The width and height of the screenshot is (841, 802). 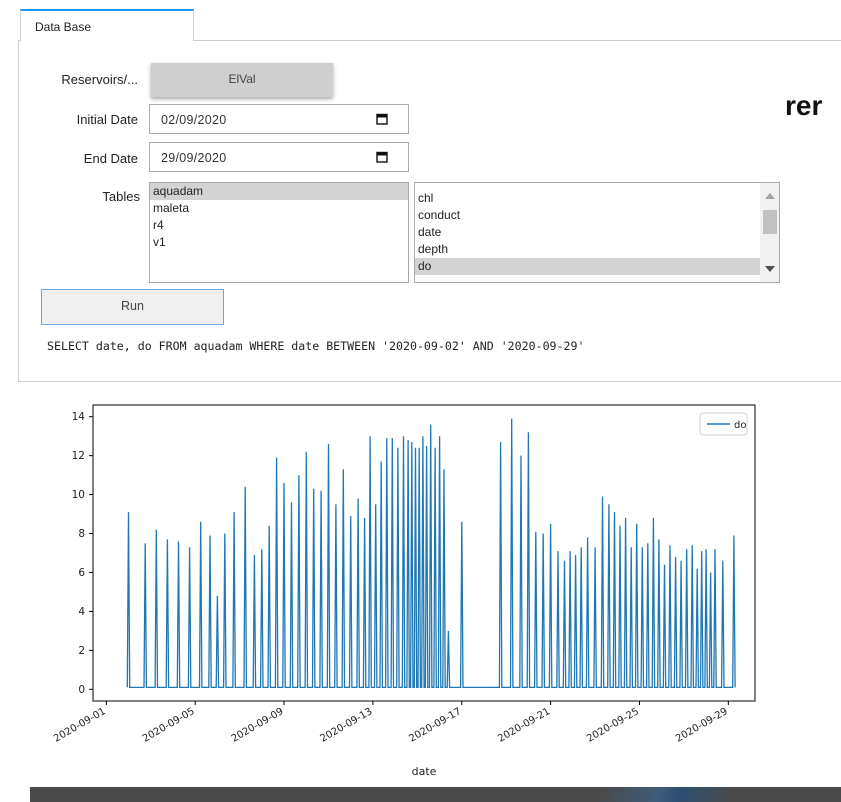 I want to click on x-tick-label: 2020-09-17, so click(x=435, y=725).